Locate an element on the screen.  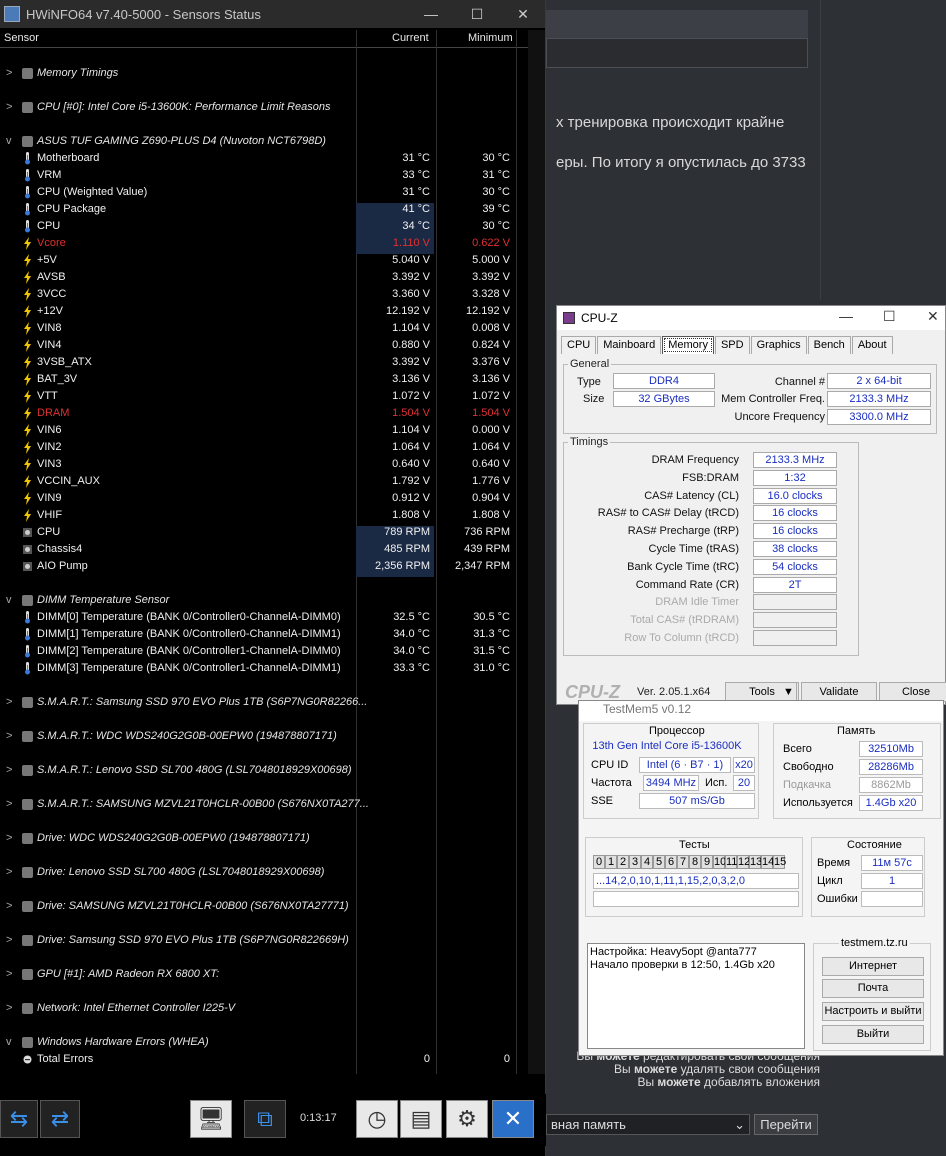
scrollbar is located at coordinates (536, 552).